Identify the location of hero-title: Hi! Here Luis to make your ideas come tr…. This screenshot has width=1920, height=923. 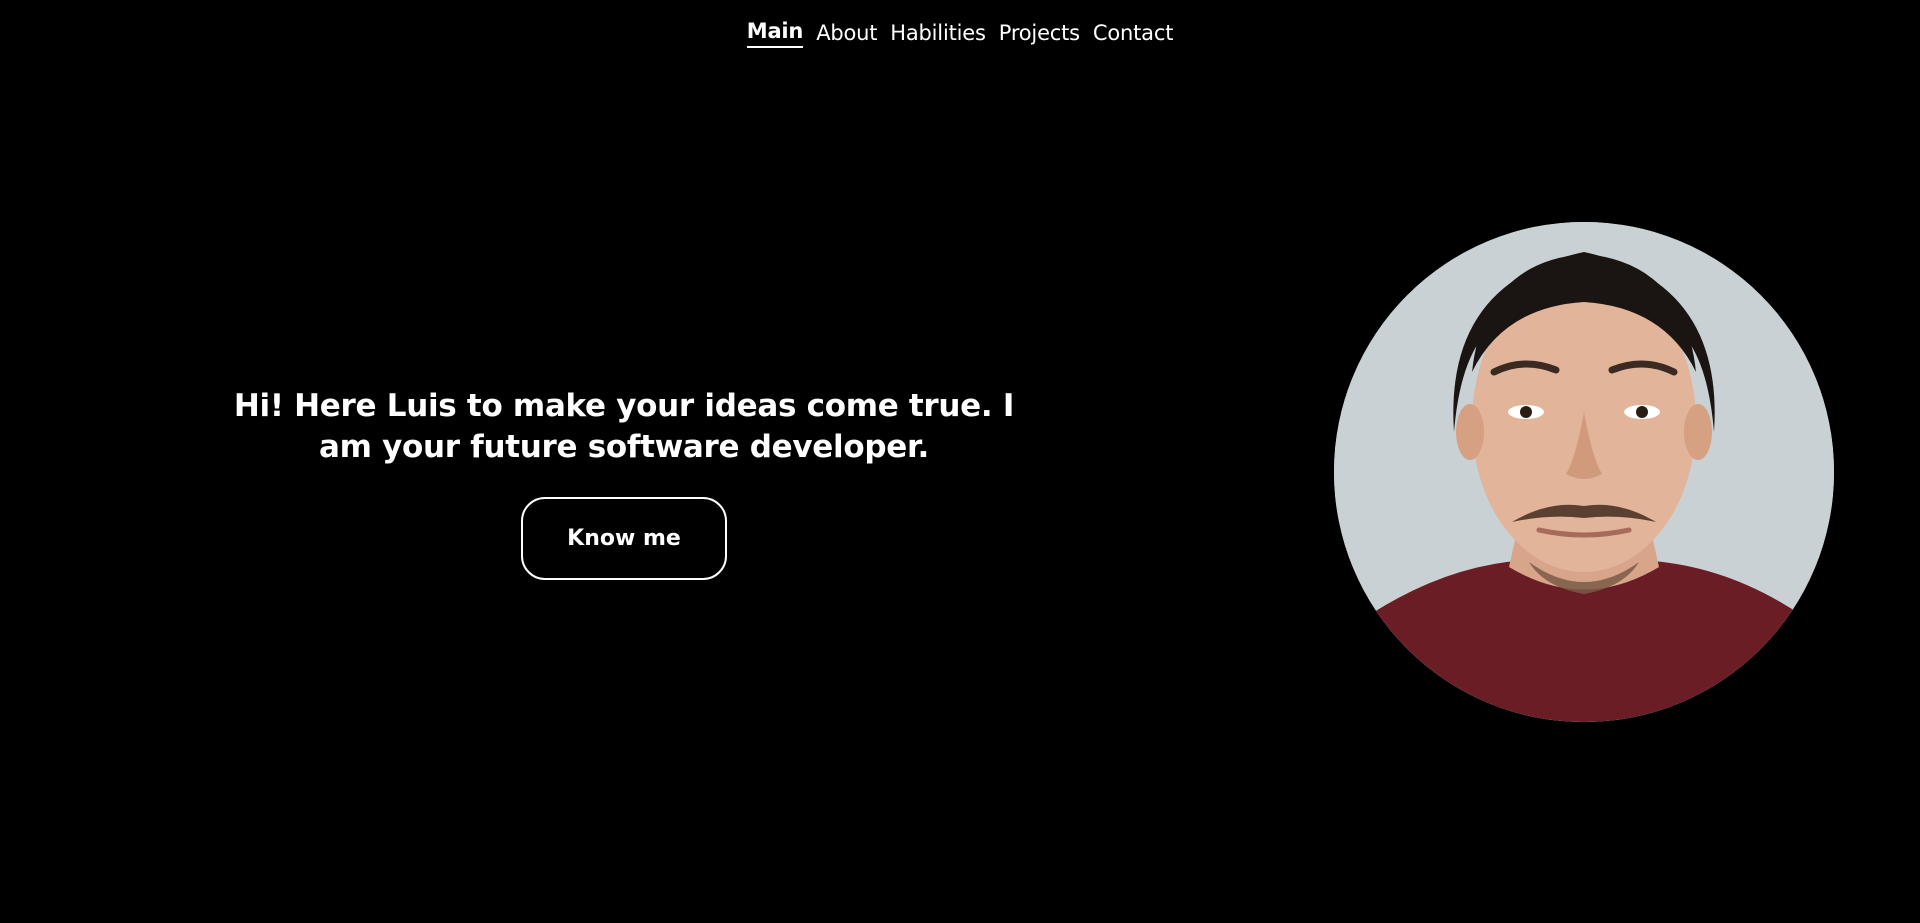
(624, 426).